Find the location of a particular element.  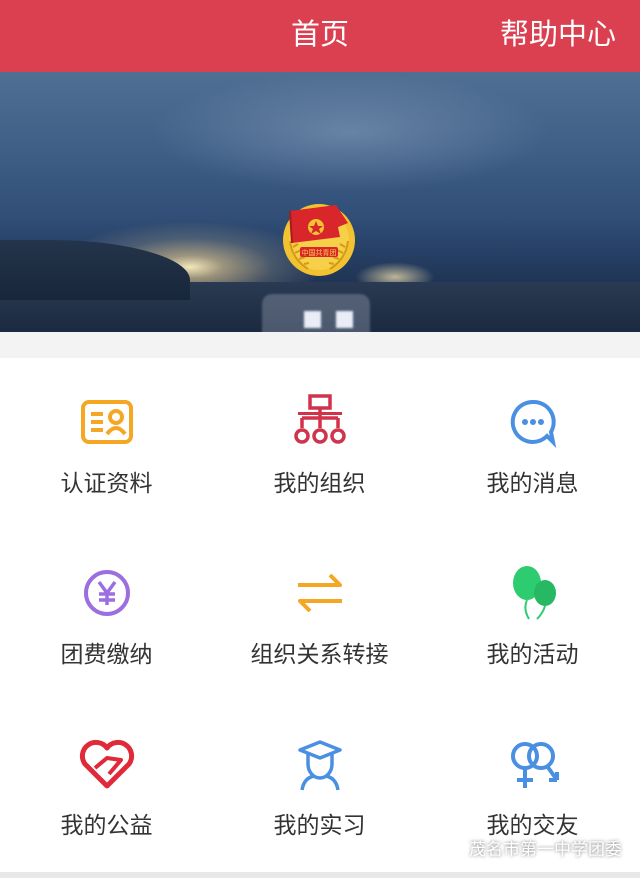

chat-bubble-icon is located at coordinates (533, 424).